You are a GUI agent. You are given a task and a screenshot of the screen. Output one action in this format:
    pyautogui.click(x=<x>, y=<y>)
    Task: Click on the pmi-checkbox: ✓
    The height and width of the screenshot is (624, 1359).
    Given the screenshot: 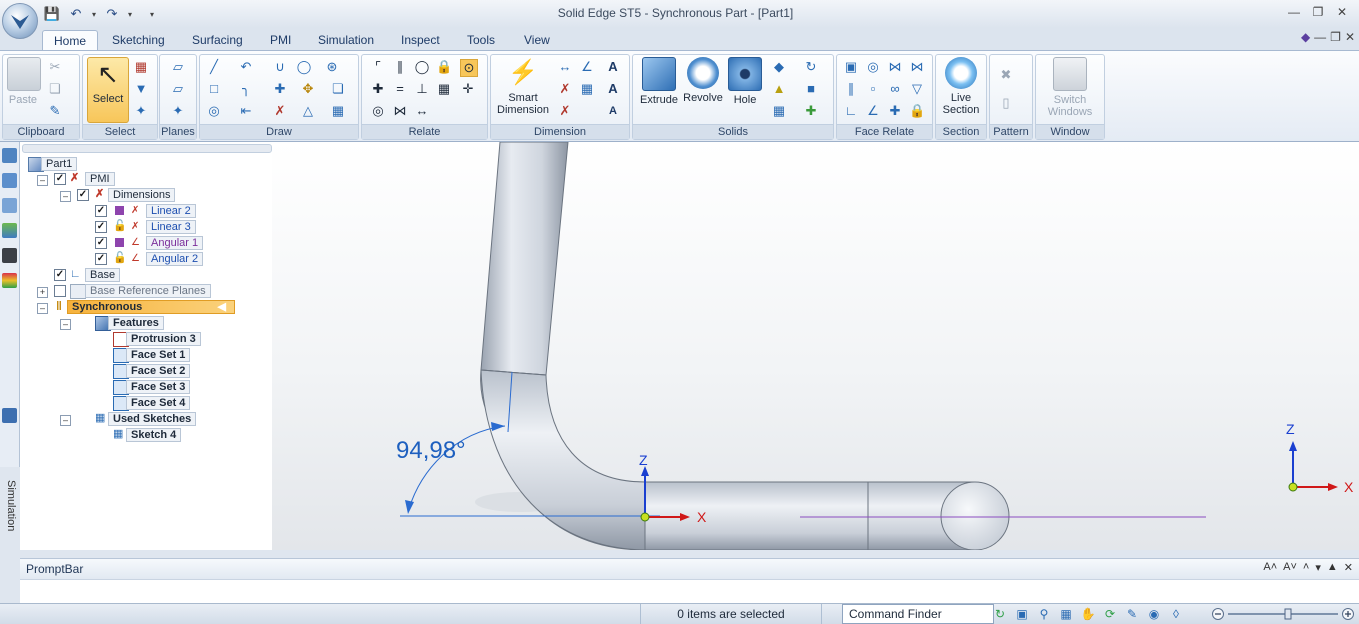 What is the action you would take?
    pyautogui.click(x=60, y=179)
    